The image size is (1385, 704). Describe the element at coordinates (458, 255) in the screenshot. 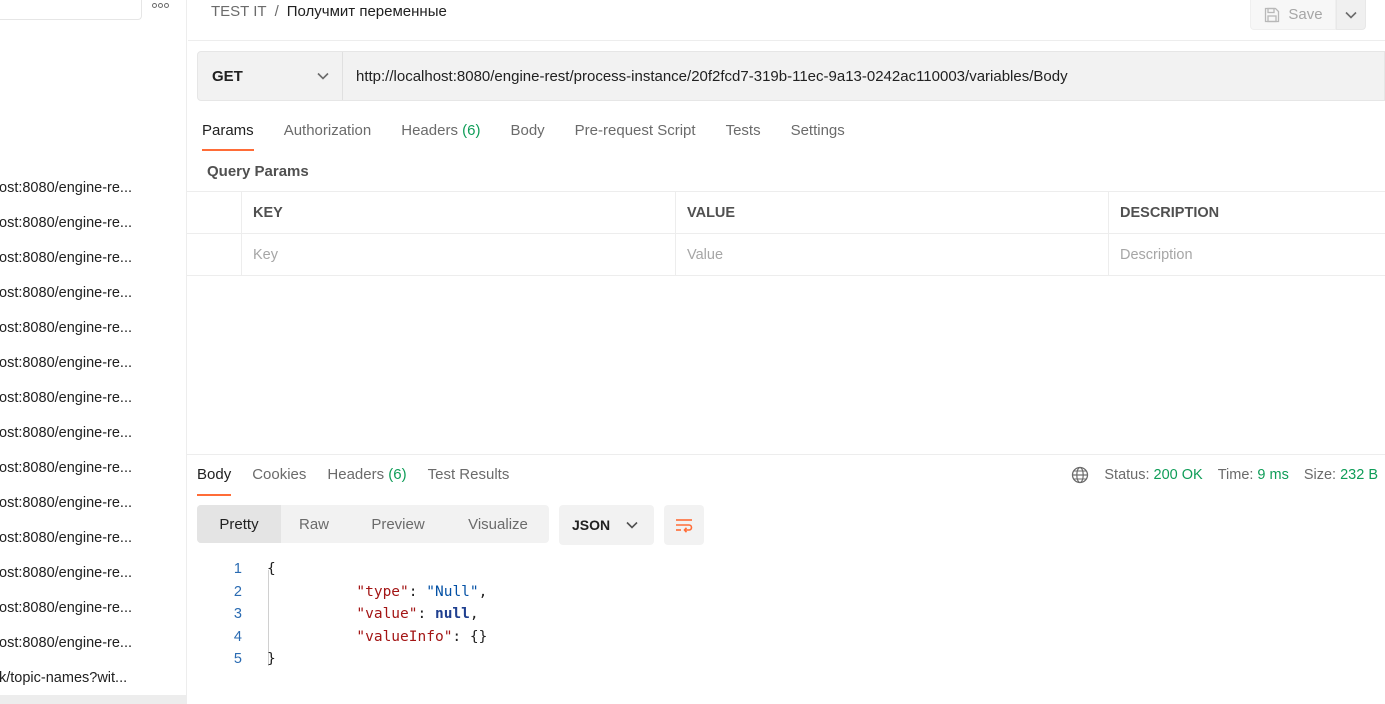

I see `param-key-input: Key` at that location.